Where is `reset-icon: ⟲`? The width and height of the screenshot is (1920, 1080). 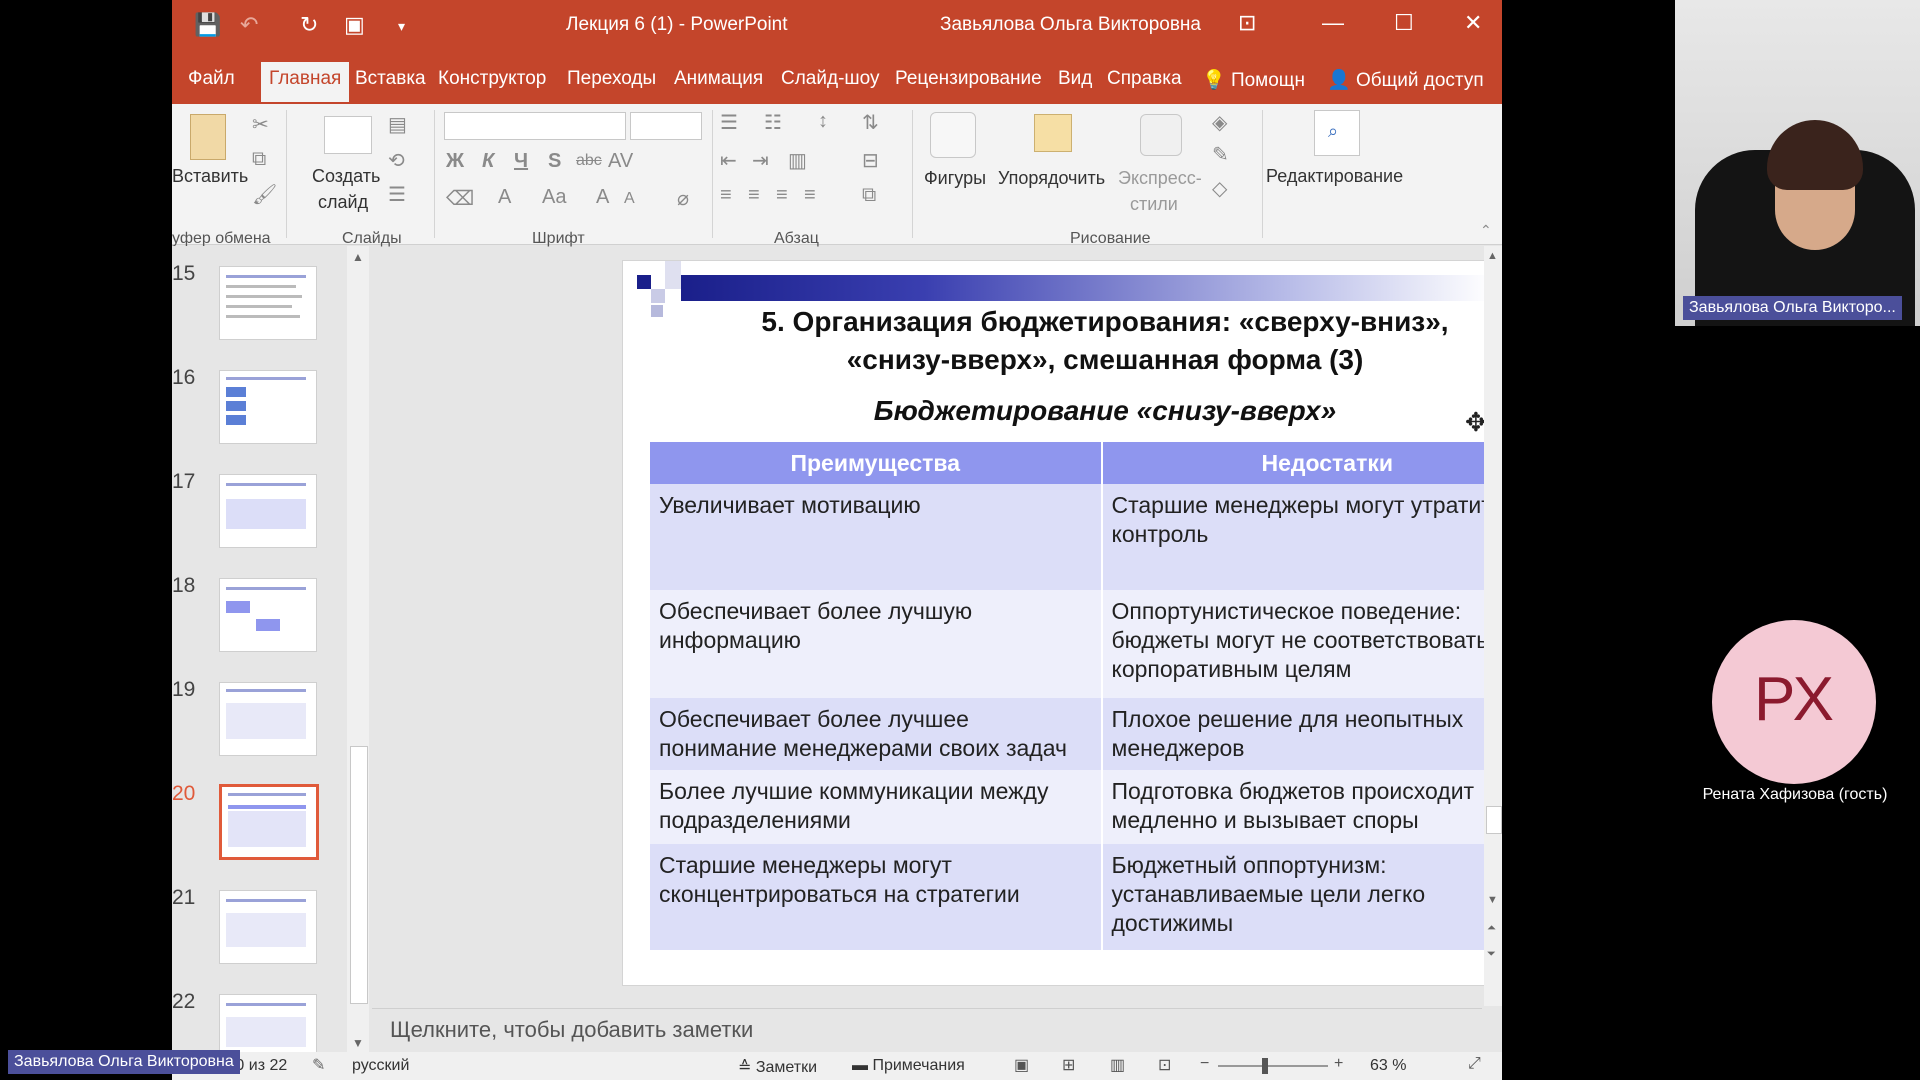
reset-icon: ⟲ is located at coordinates (396, 160).